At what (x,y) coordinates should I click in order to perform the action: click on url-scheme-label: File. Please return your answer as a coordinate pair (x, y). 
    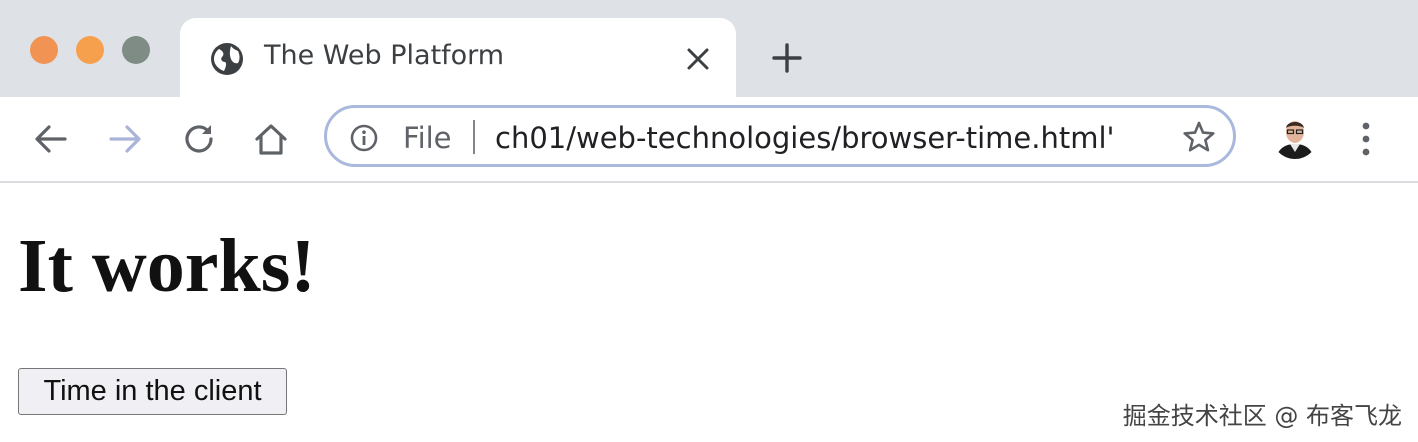
    Looking at the image, I should click on (427, 138).